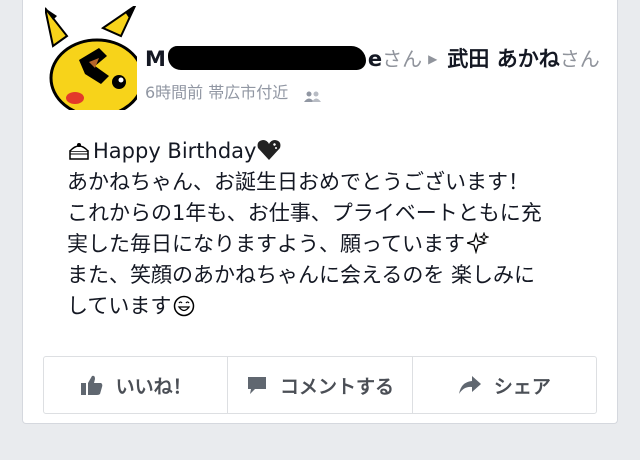 The image size is (640, 460). Describe the element at coordinates (402, 59) in the screenshot. I see `author-honorific: さん` at that location.